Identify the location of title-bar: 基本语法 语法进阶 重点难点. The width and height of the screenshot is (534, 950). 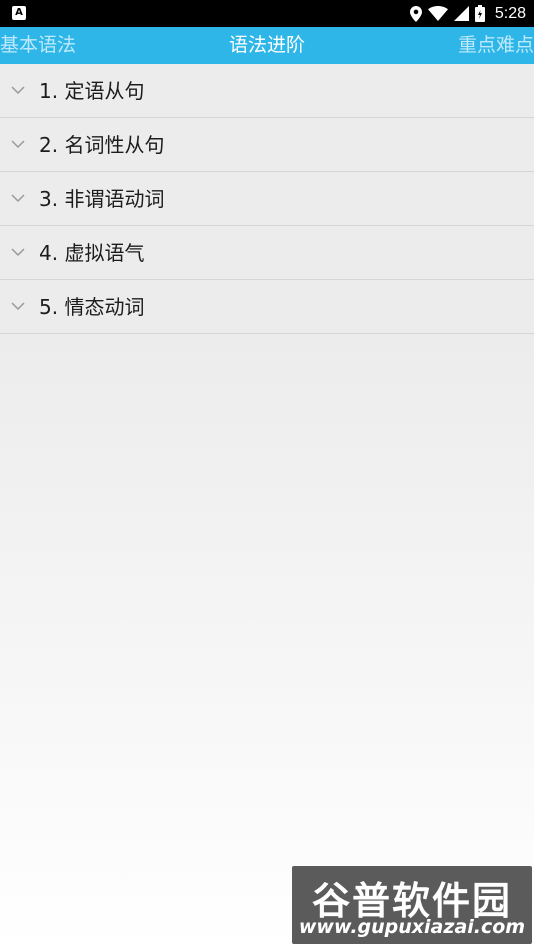
(267, 45).